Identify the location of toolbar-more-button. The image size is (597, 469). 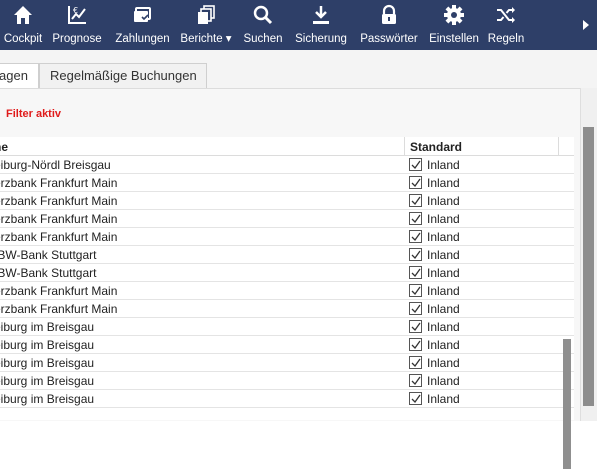
(586, 25).